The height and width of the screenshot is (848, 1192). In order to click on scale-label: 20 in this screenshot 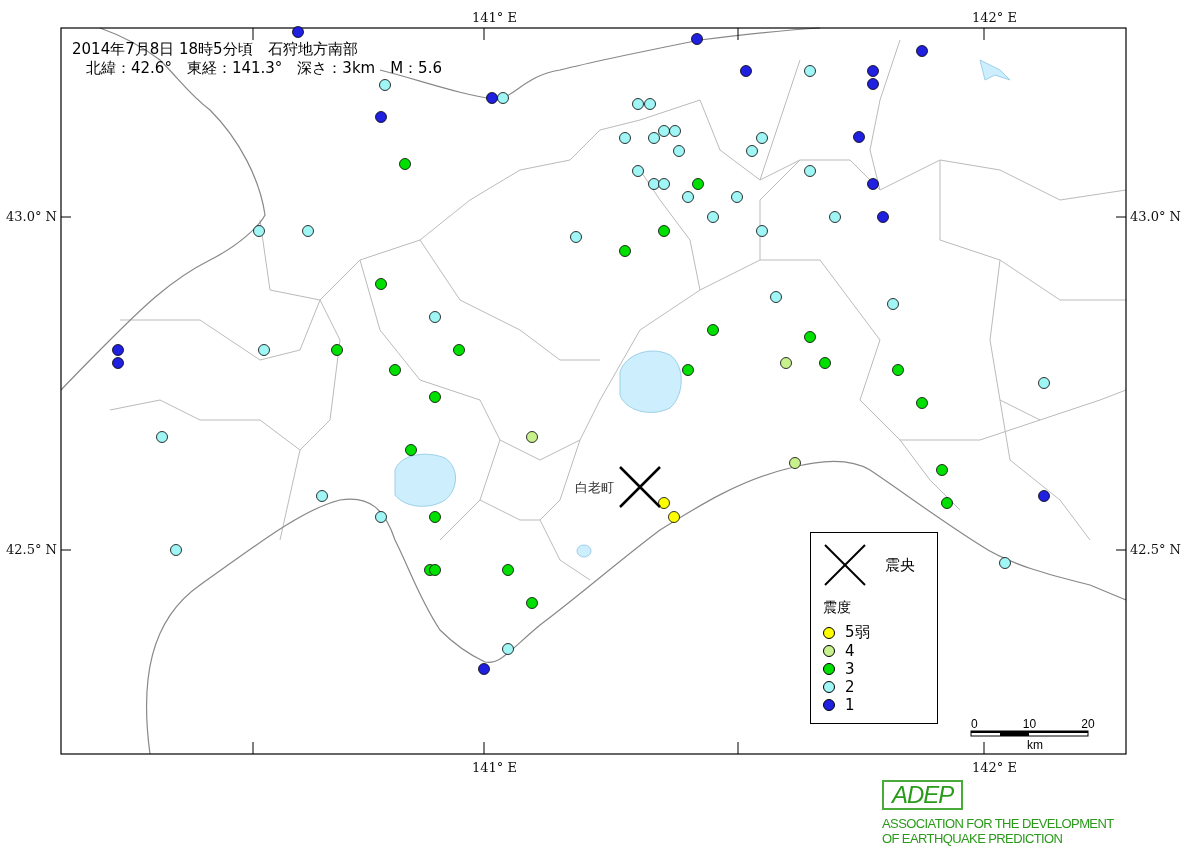, I will do `click(1088, 724)`.